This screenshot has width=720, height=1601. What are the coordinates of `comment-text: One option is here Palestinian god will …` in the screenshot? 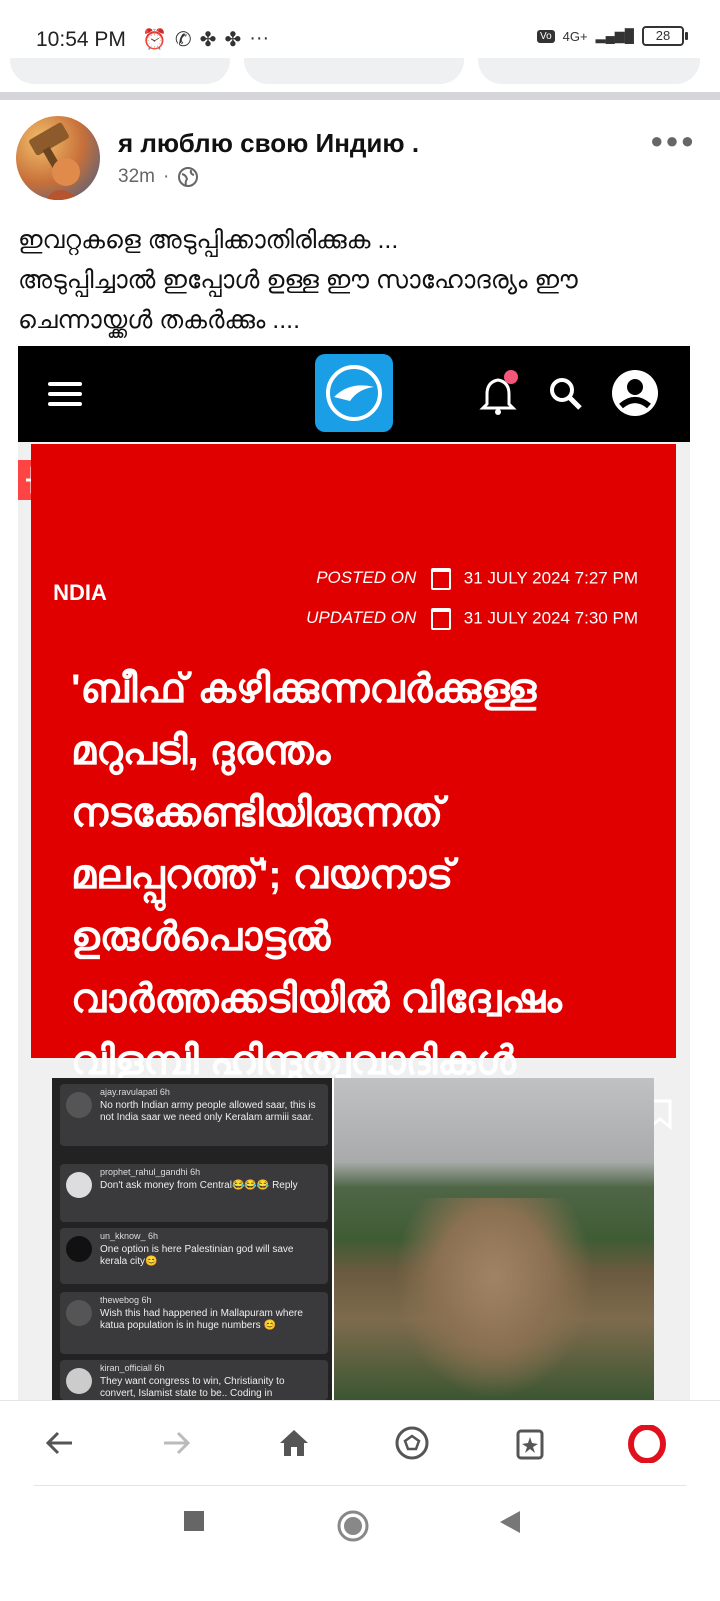 It's located at (197, 1255).